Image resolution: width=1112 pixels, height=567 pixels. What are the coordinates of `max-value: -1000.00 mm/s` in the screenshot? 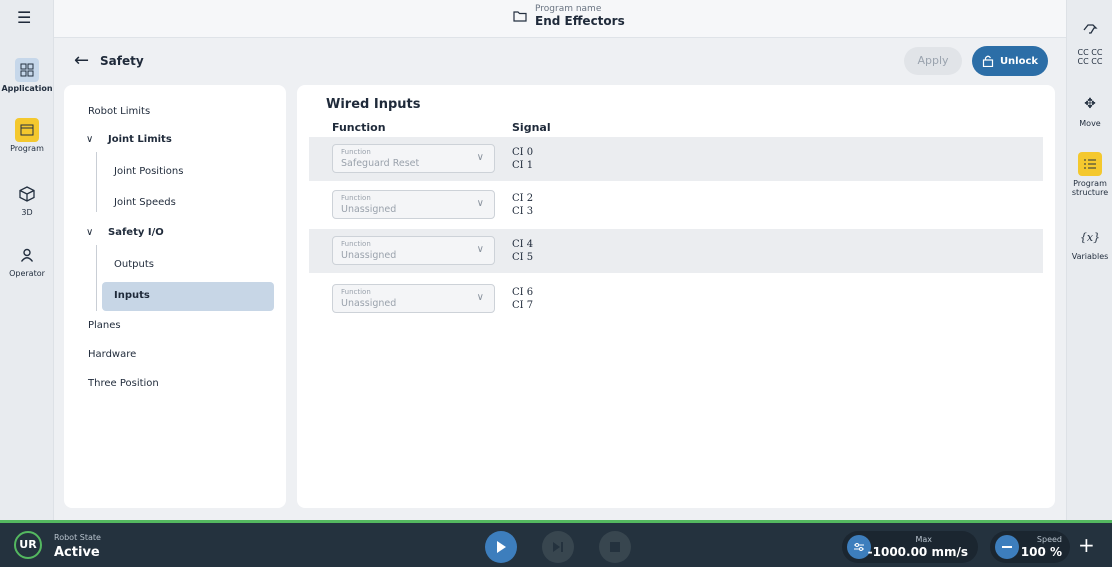 It's located at (917, 552).